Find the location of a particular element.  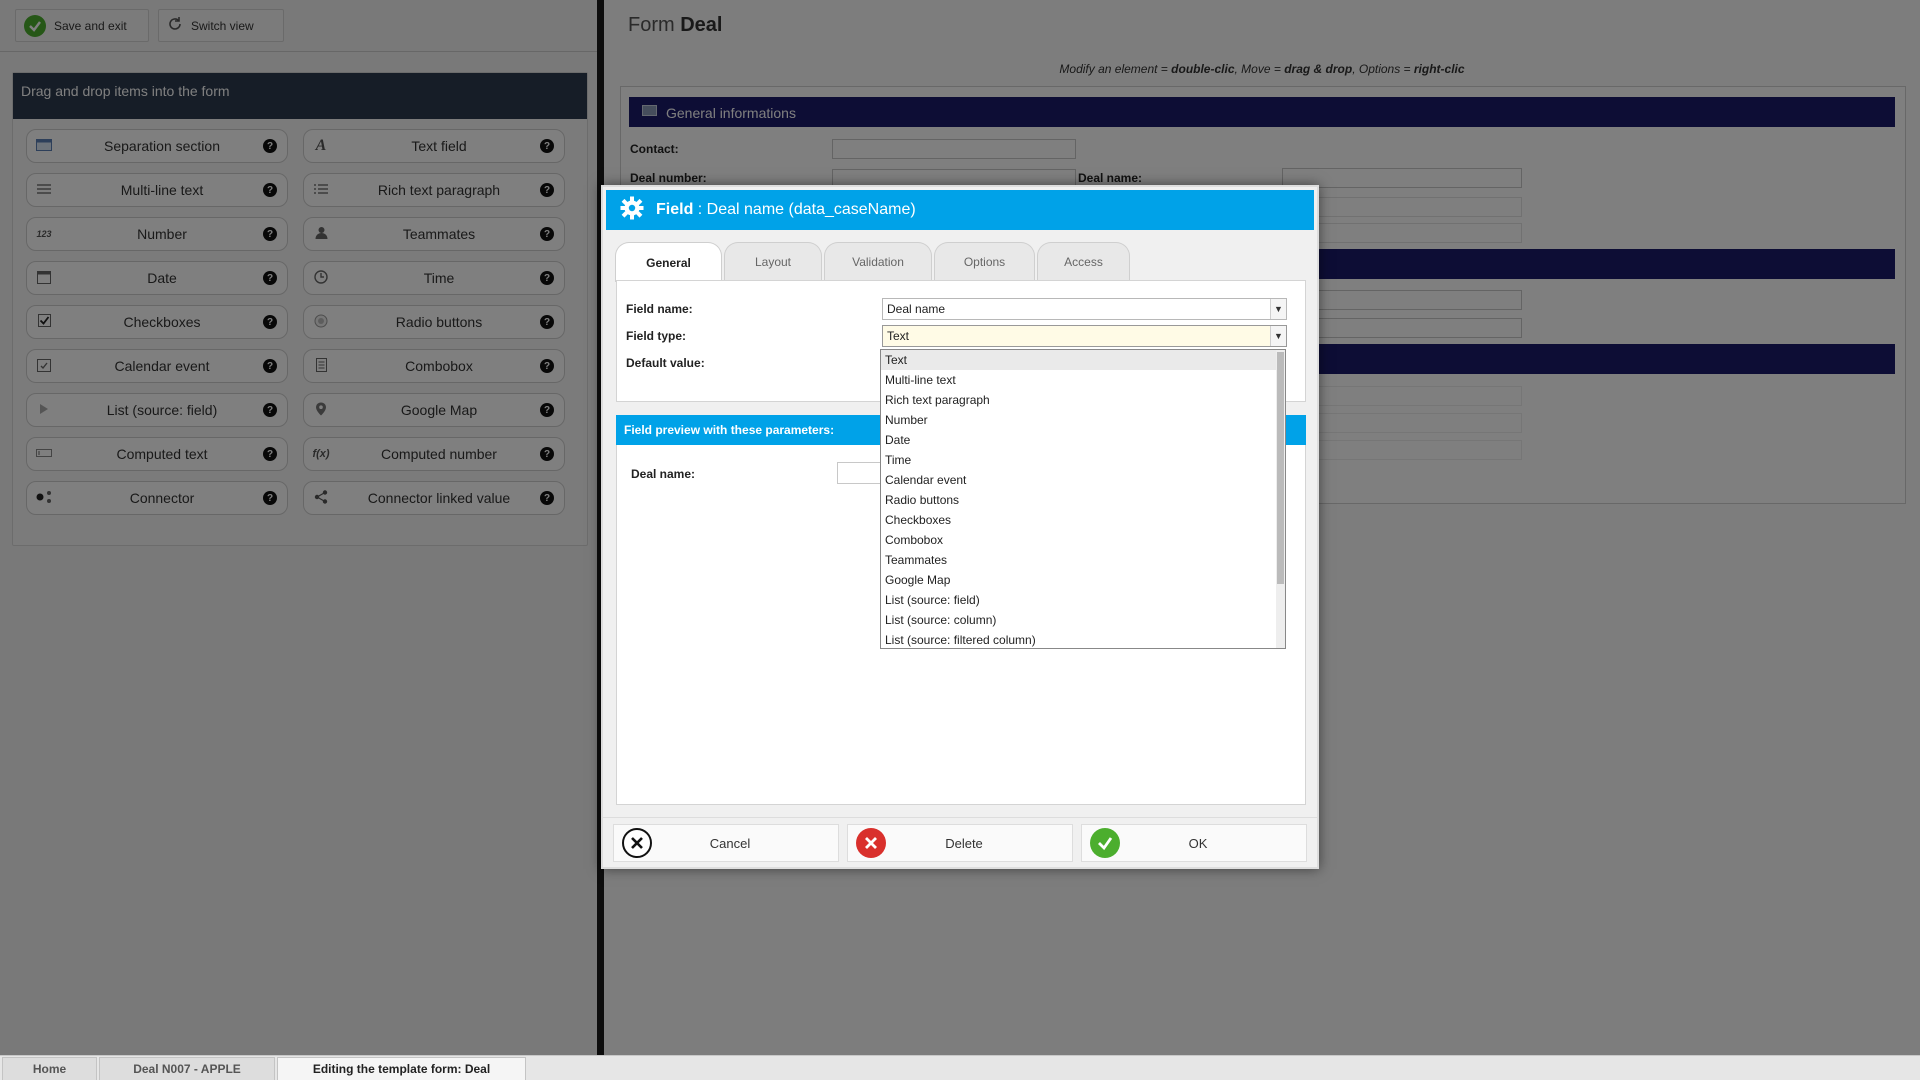

close-icon is located at coordinates (637, 843).